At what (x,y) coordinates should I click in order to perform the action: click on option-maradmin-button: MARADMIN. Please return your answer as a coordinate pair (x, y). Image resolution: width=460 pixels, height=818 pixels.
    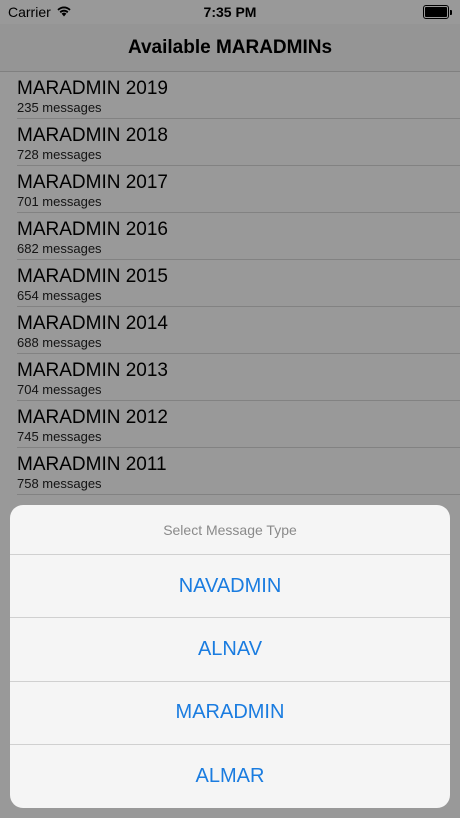
    Looking at the image, I should click on (230, 713).